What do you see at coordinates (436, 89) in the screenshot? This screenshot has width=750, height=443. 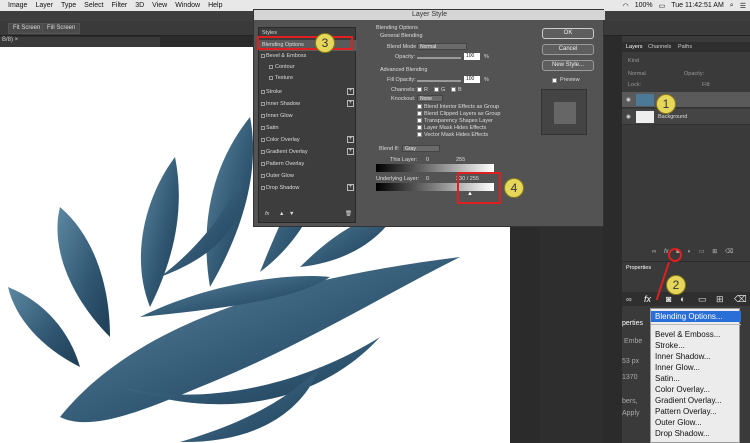 I see `channel-g-checkbox` at bounding box center [436, 89].